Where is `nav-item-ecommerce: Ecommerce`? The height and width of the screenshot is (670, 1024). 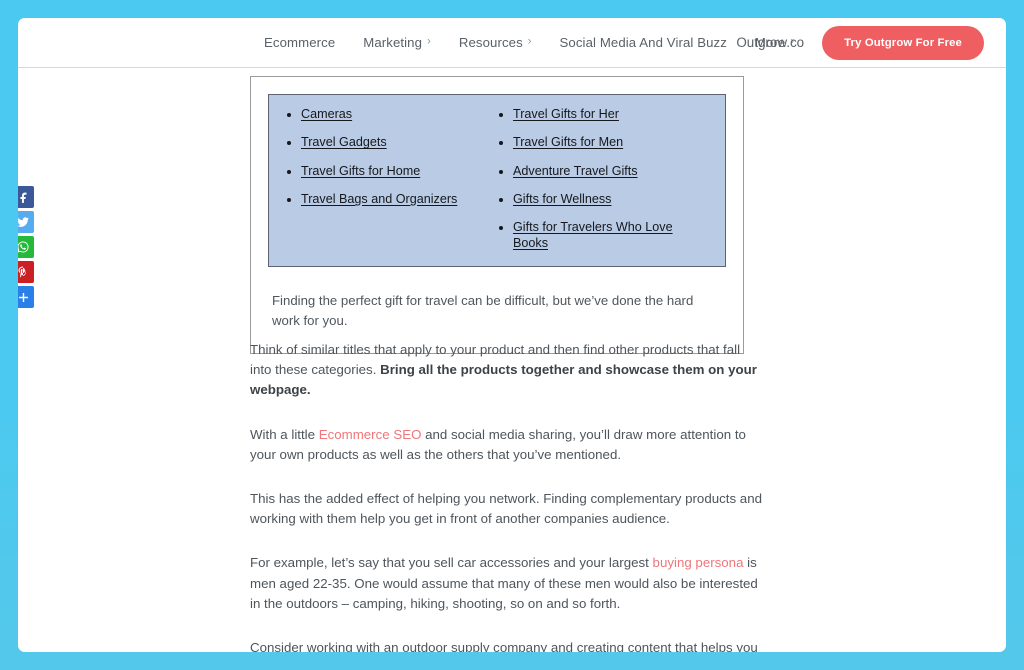
nav-item-ecommerce: Ecommerce is located at coordinates (299, 42).